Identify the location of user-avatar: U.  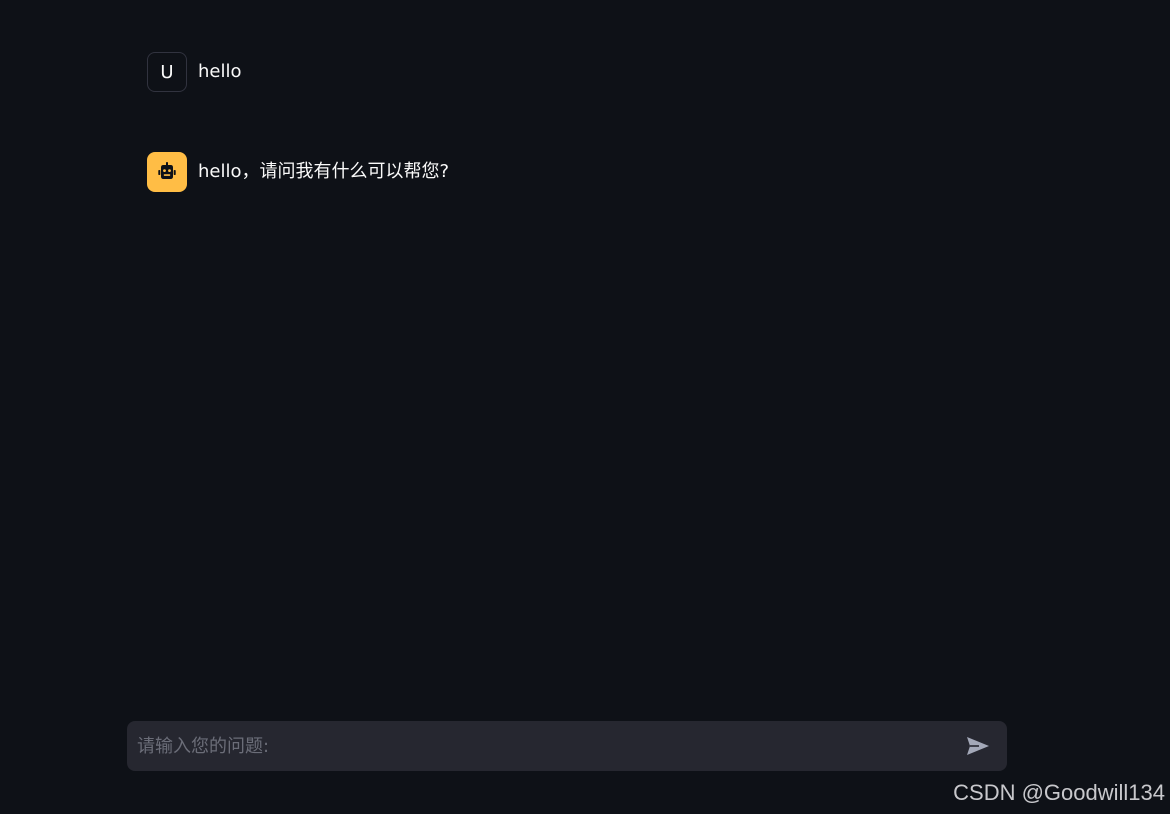
(167, 72).